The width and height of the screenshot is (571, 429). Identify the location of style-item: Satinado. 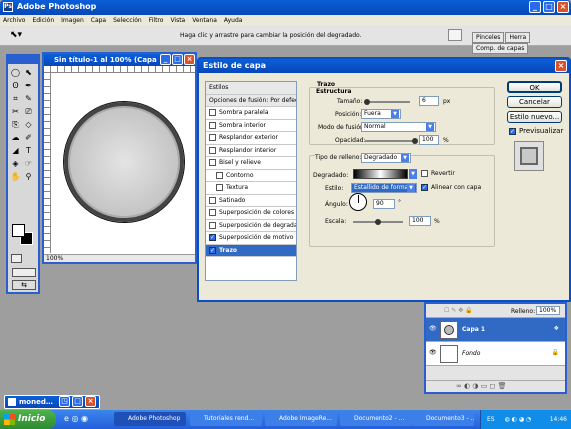
(251, 201).